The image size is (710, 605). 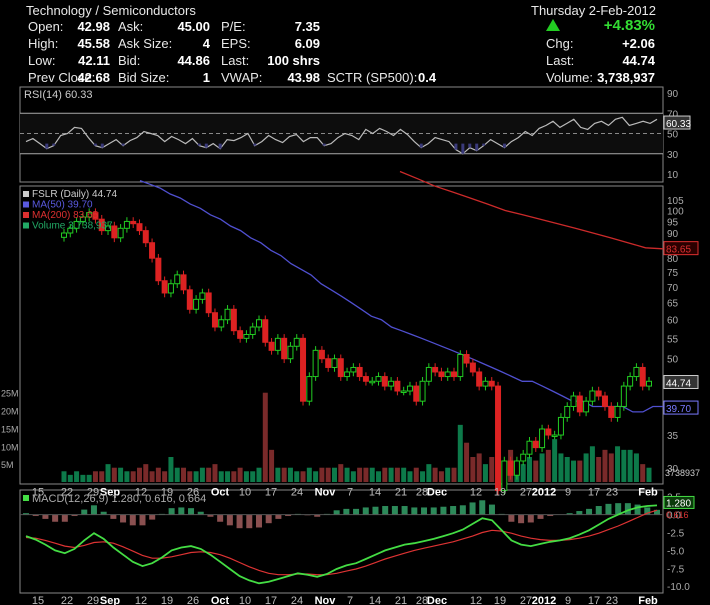 What do you see at coordinates (678, 124) in the screenshot?
I see `rsi-current-label: 60.33` at bounding box center [678, 124].